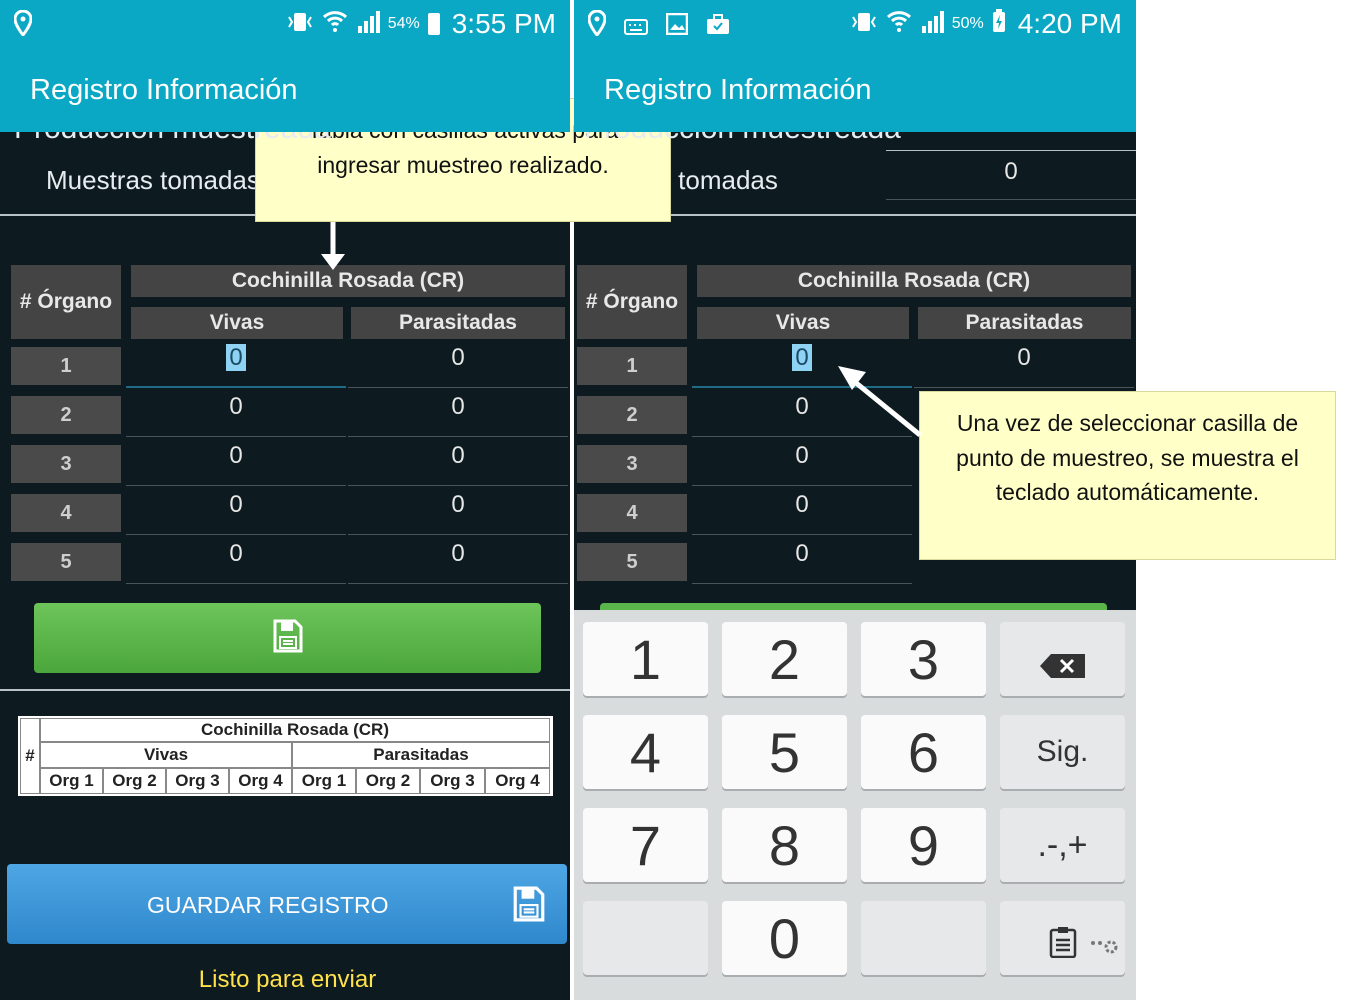  Describe the element at coordinates (403, 23) in the screenshot. I see `battery-percent: 54%` at that location.